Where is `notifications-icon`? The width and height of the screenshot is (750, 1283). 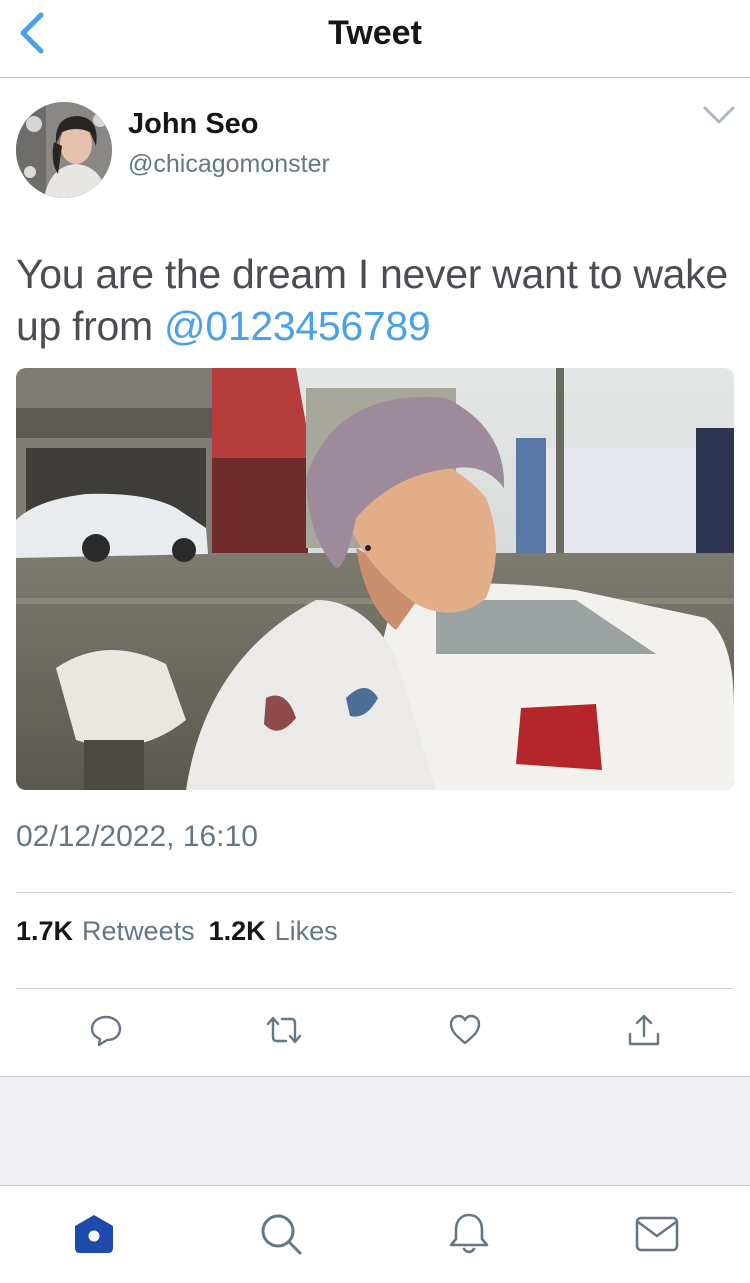
notifications-icon is located at coordinates (469, 1236).